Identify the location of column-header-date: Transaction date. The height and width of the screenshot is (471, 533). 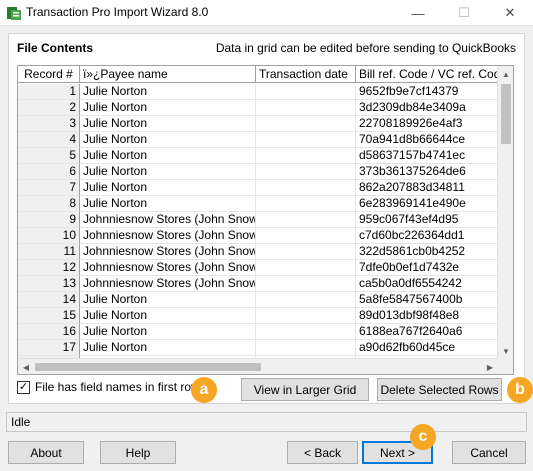
(306, 74).